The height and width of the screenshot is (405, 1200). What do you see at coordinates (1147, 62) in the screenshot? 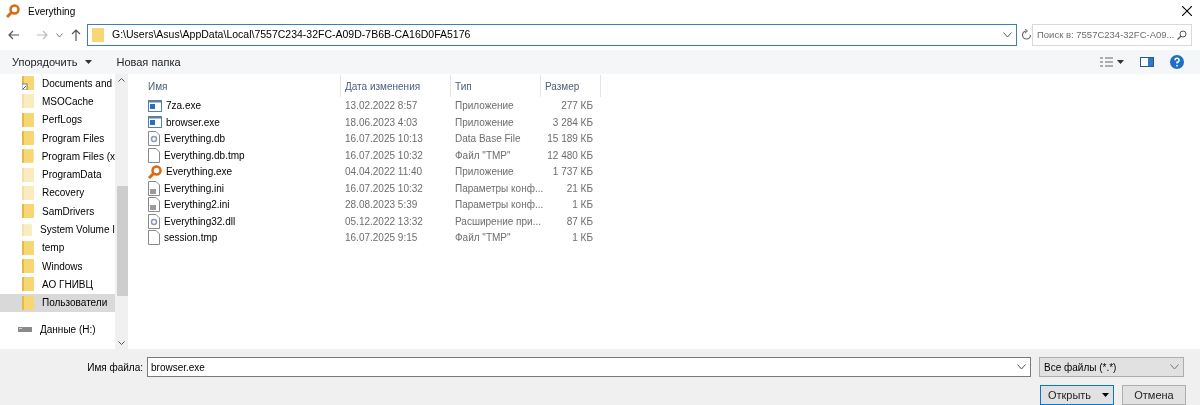
I see `preview-pane-icon` at bounding box center [1147, 62].